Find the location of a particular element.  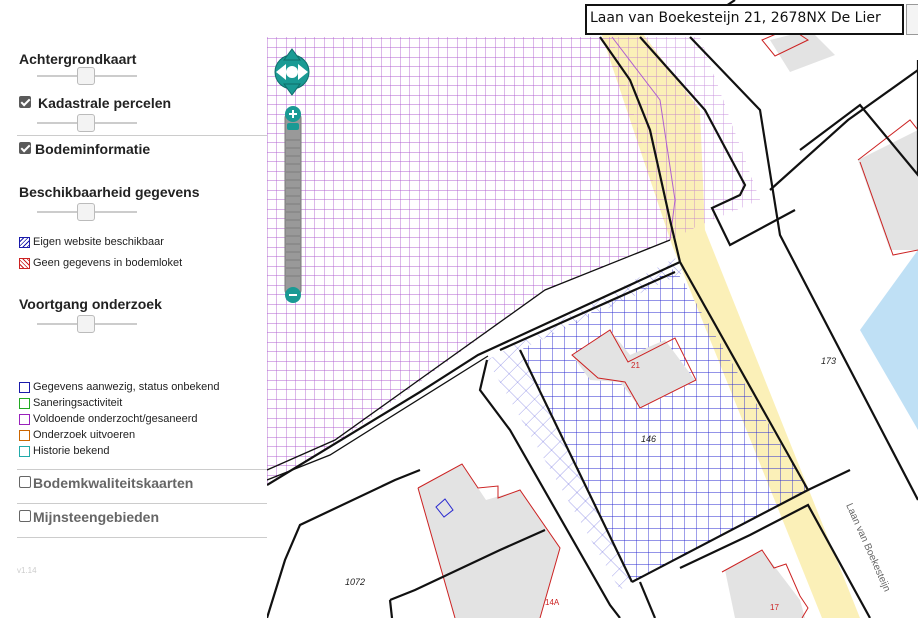

bodeminformatie-label: Bodeminformatie is located at coordinates (92, 149).